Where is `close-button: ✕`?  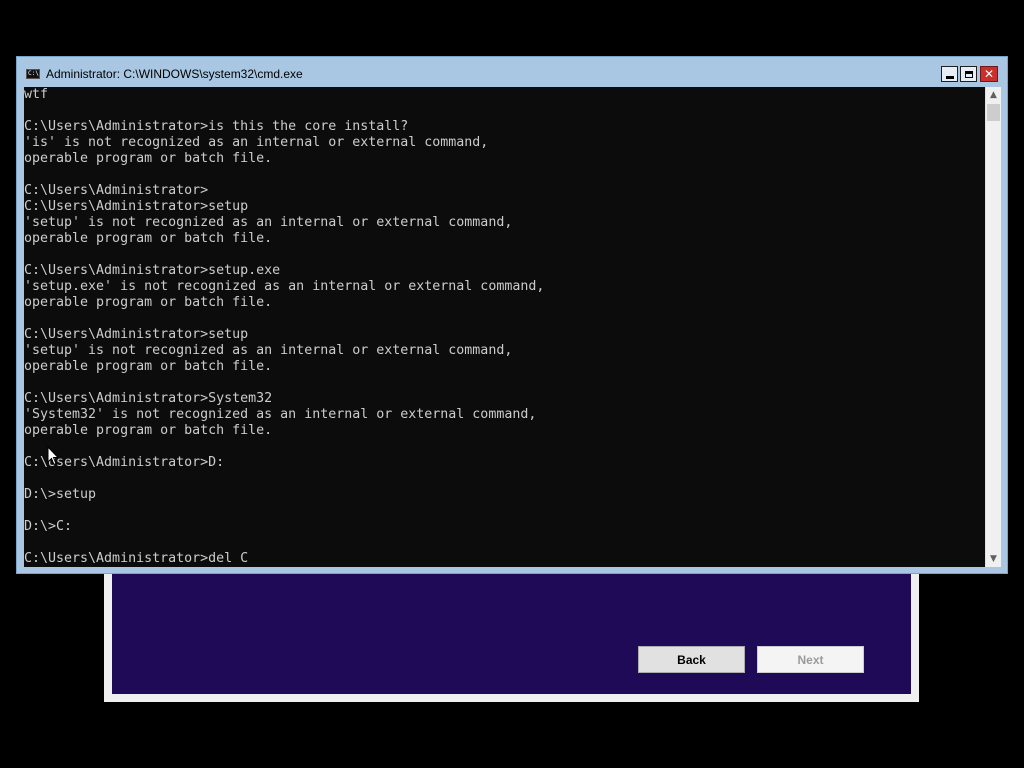 close-button: ✕ is located at coordinates (989, 74).